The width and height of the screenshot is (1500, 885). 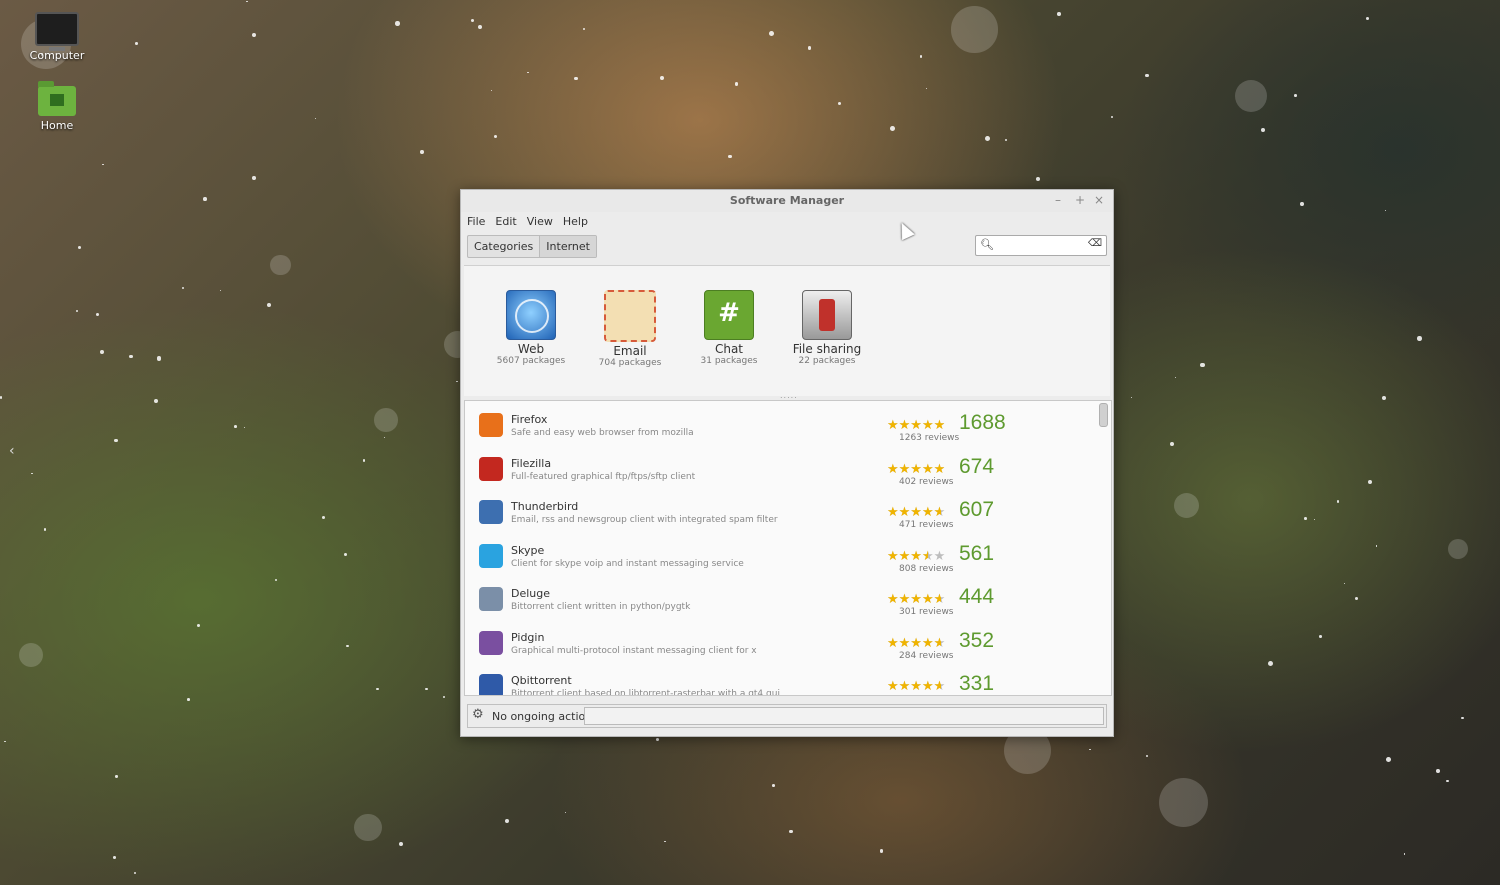 I want to click on category-chat: # Chat 31 packages, so click(x=729, y=328).